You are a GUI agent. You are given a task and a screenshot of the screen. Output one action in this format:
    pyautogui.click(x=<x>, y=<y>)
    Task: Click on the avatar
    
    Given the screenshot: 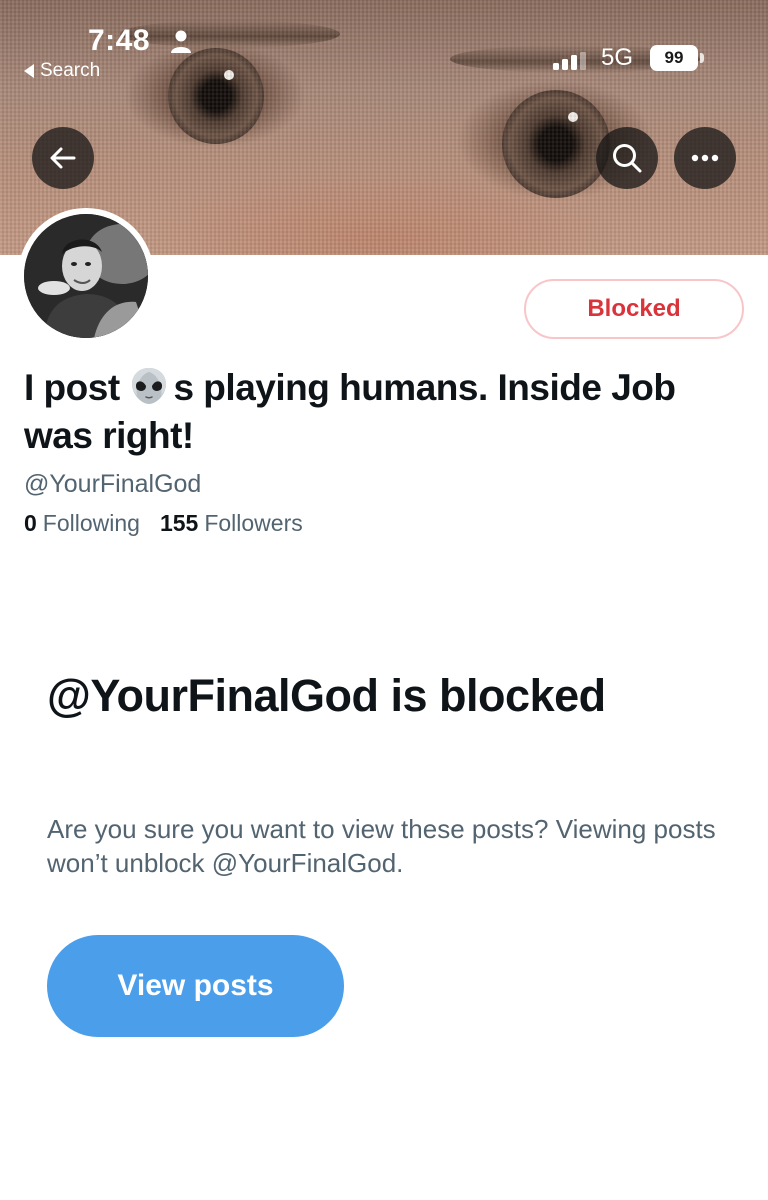 What is the action you would take?
    pyautogui.click(x=86, y=276)
    